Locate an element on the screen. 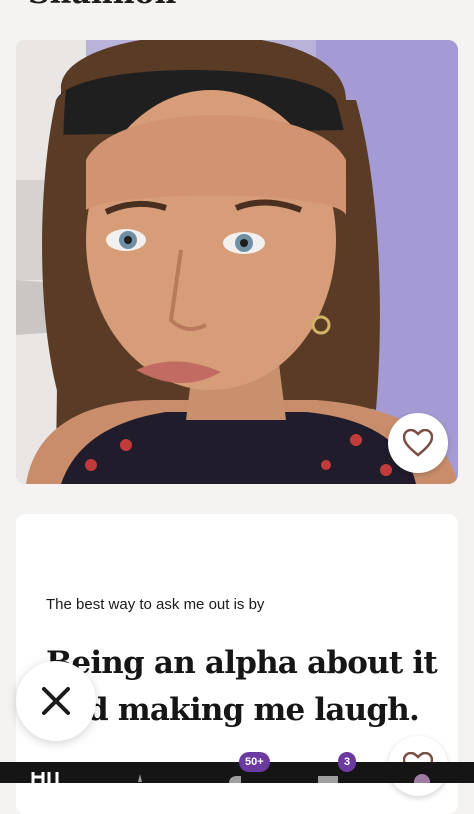 The image size is (474, 814). avatar-icon is located at coordinates (422, 782).